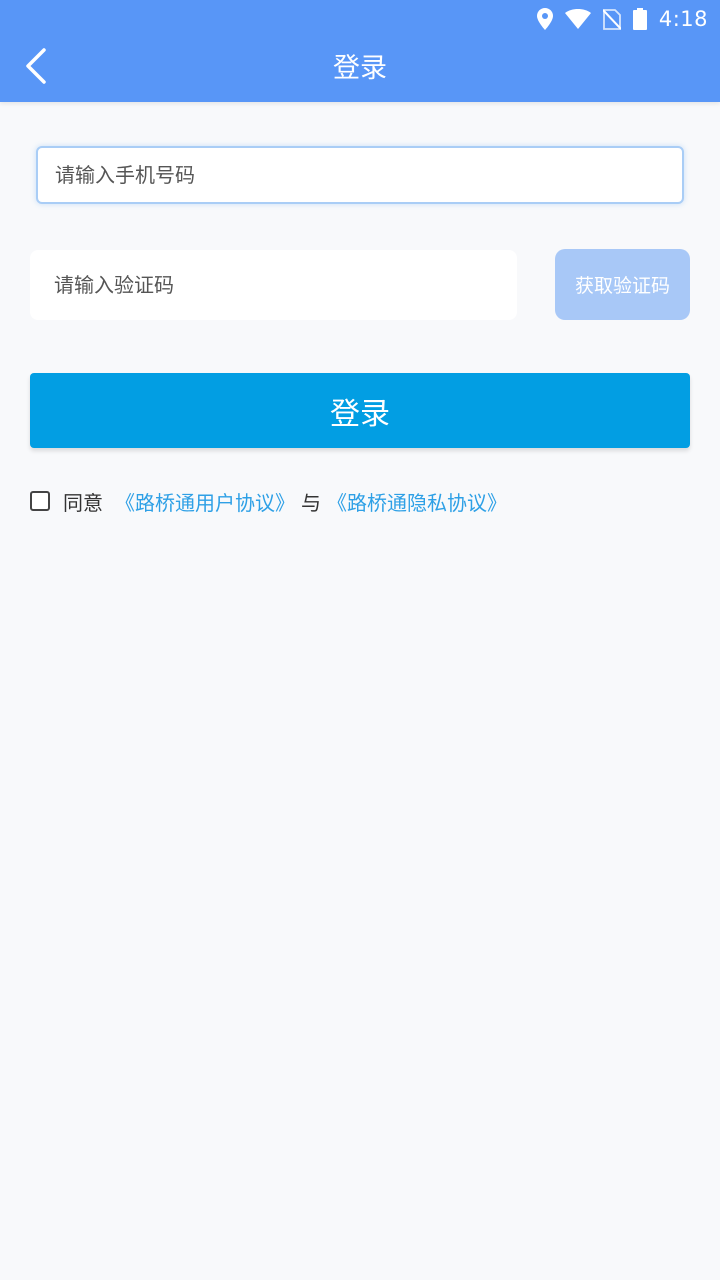 Image resolution: width=720 pixels, height=1280 pixels. What do you see at coordinates (360, 68) in the screenshot?
I see `page-title: 登录` at bounding box center [360, 68].